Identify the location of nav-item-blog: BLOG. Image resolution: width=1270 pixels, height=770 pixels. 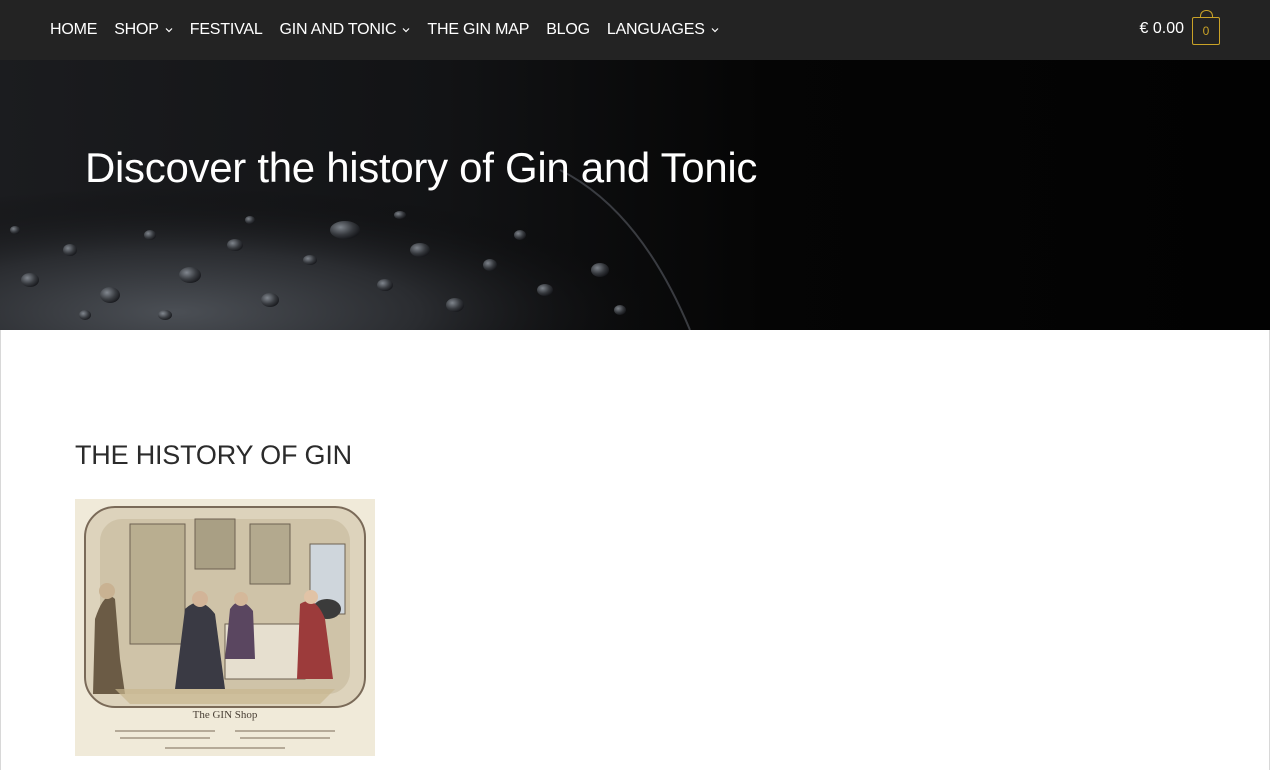
(568, 30).